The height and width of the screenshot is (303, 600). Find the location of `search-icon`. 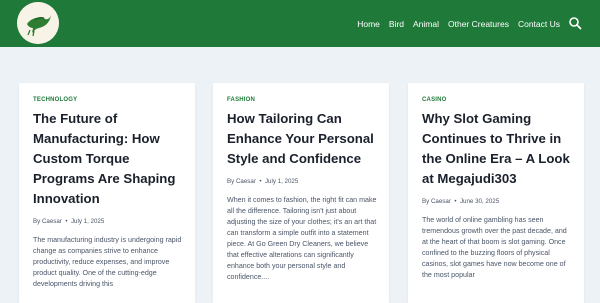

search-icon is located at coordinates (575, 23).